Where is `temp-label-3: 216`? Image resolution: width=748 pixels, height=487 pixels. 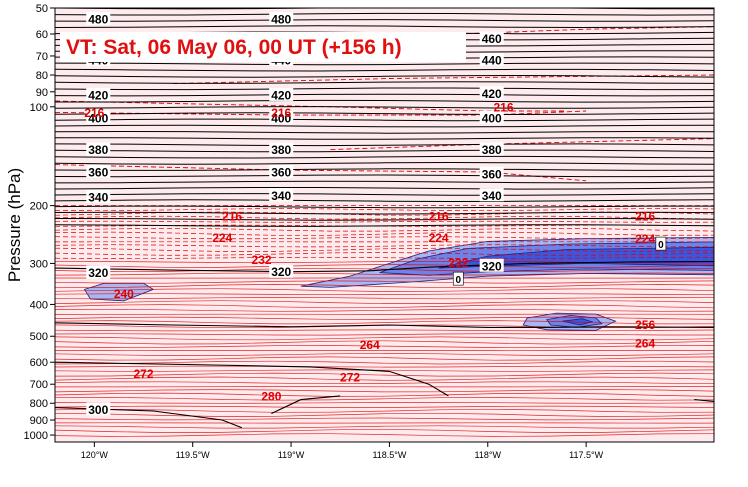
temp-label-3: 216 is located at coordinates (232, 216).